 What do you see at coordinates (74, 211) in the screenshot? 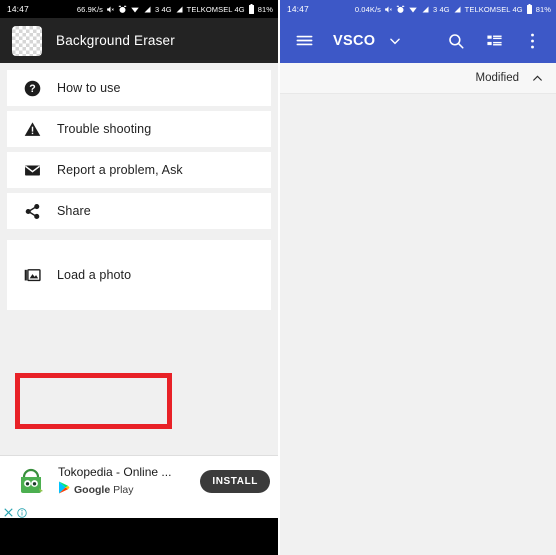
I see `menu-item-label: Share` at bounding box center [74, 211].